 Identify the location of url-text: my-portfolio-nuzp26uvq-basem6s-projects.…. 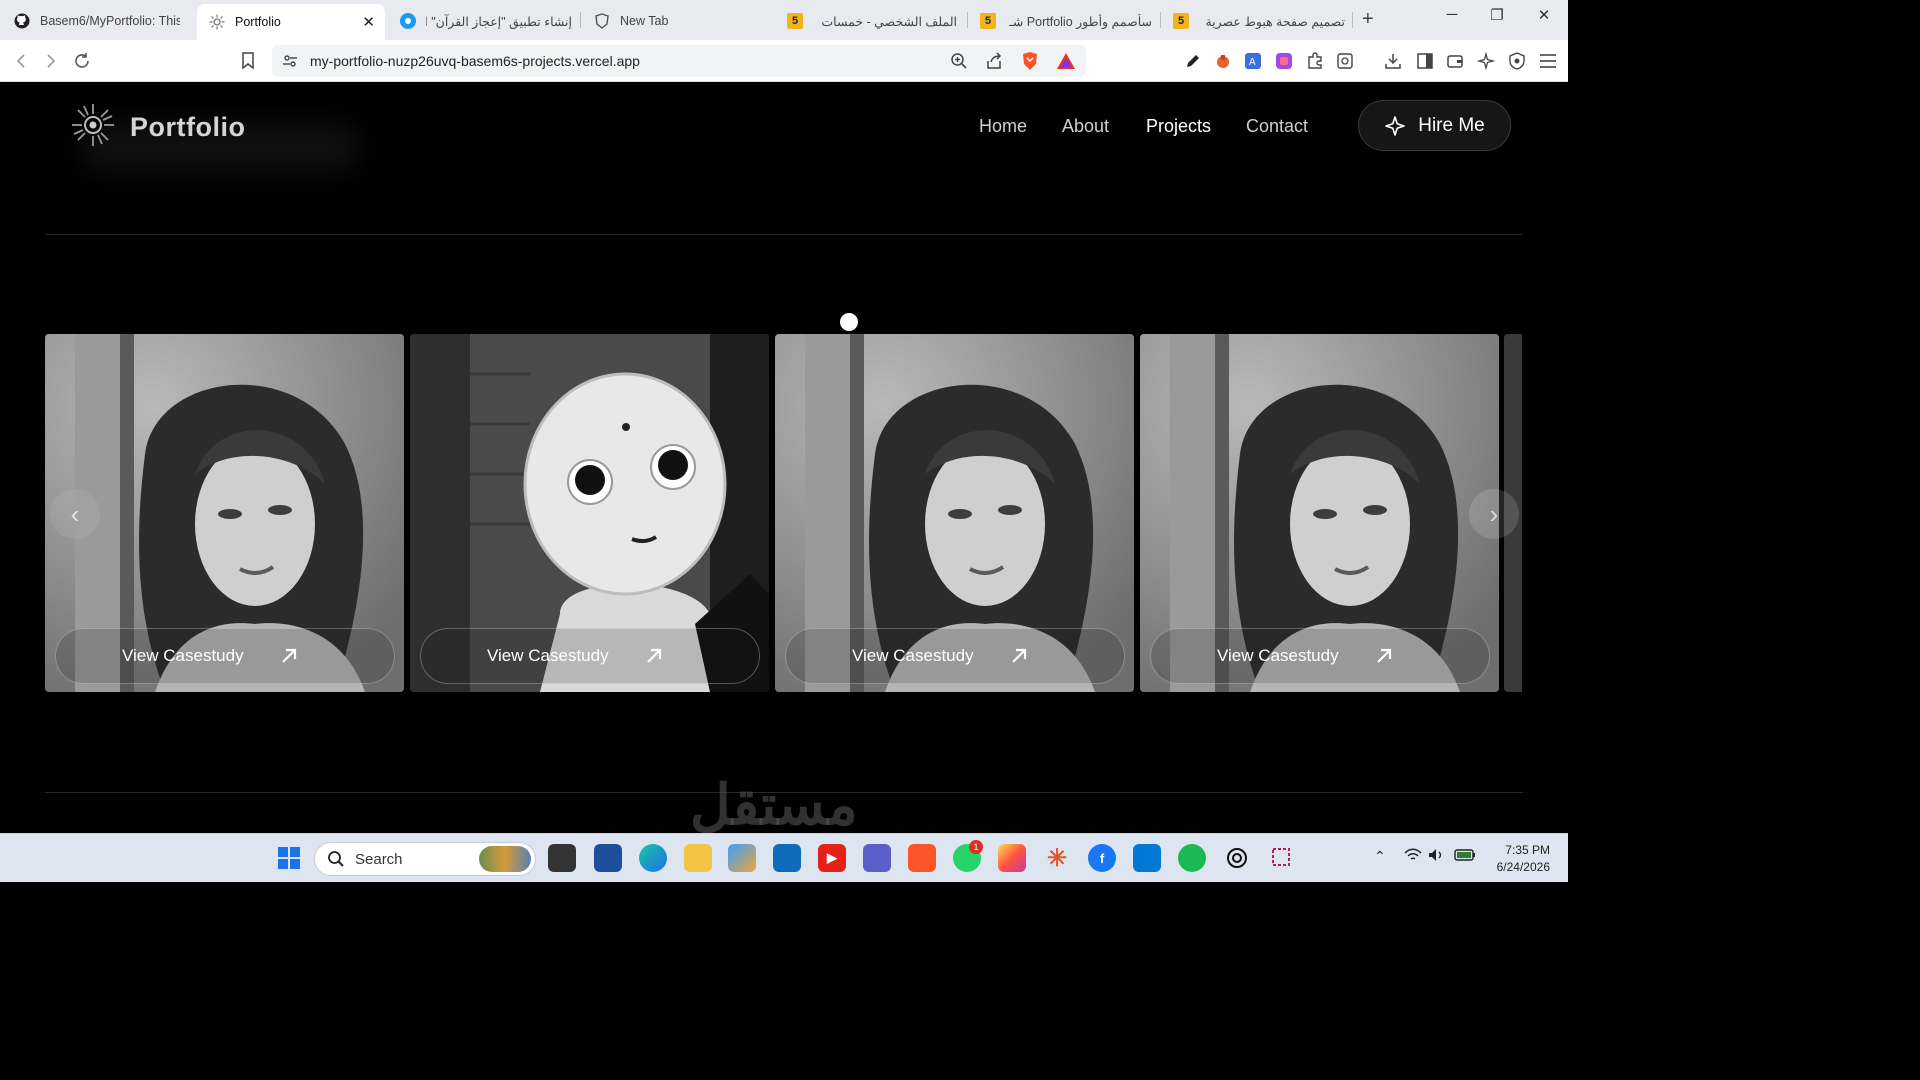
(475, 61).